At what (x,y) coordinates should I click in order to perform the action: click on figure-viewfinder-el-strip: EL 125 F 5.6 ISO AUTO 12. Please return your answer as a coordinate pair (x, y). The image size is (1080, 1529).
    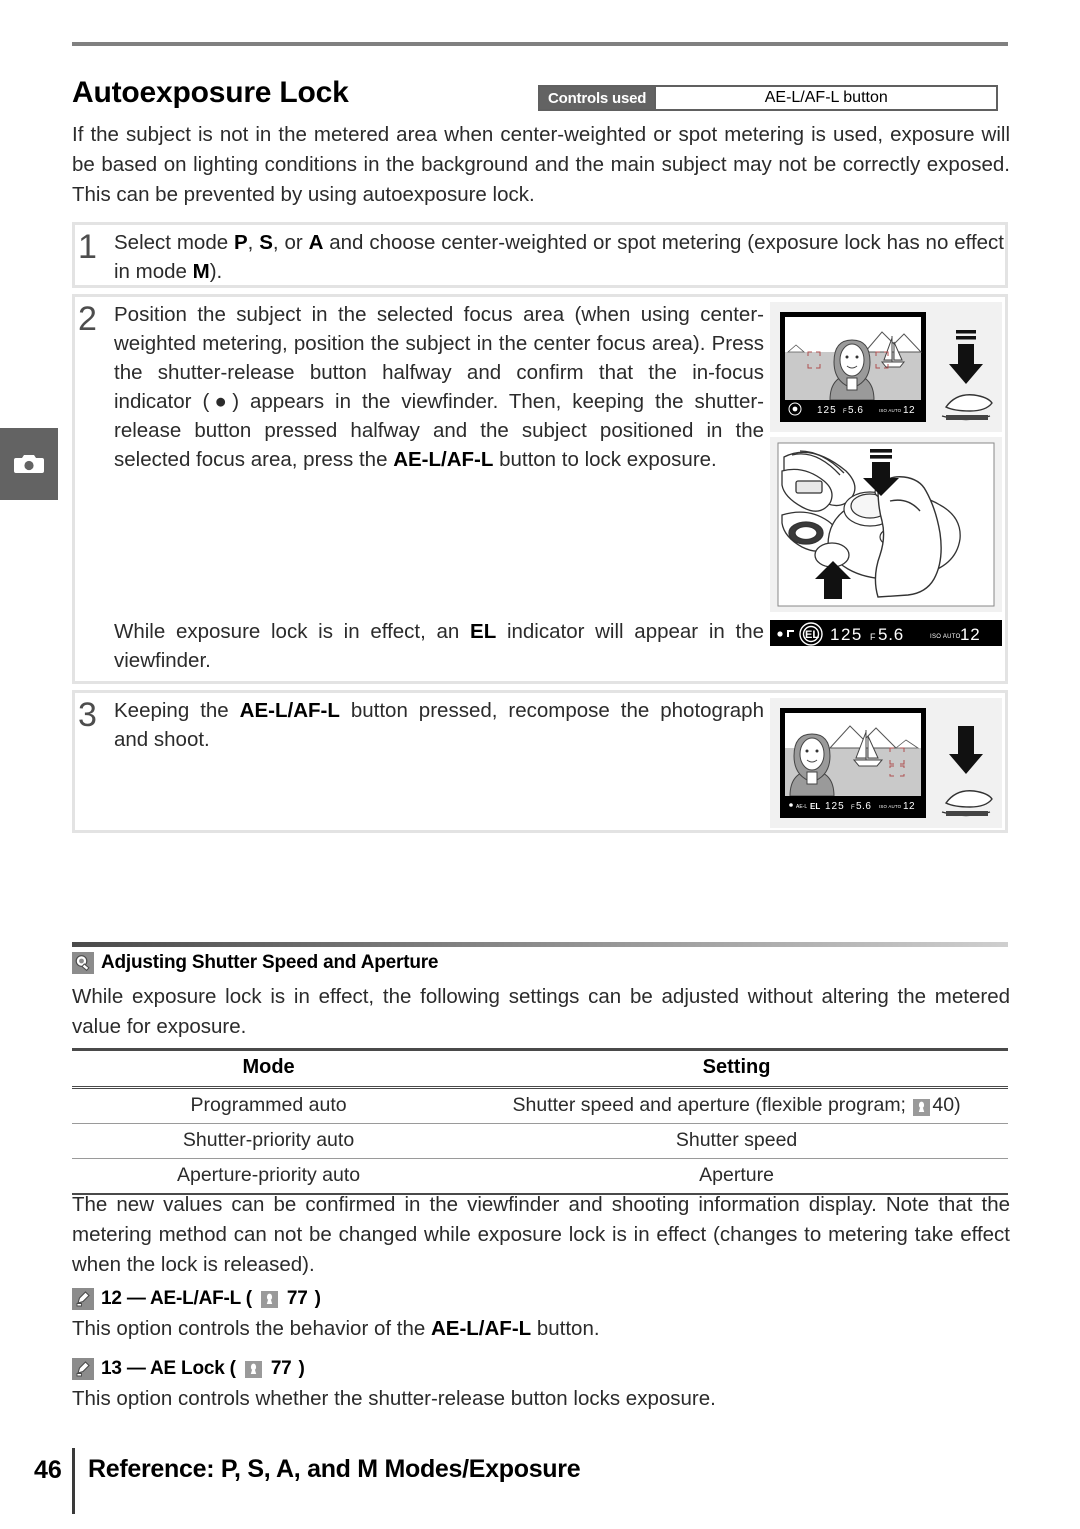
    Looking at the image, I should click on (886, 634).